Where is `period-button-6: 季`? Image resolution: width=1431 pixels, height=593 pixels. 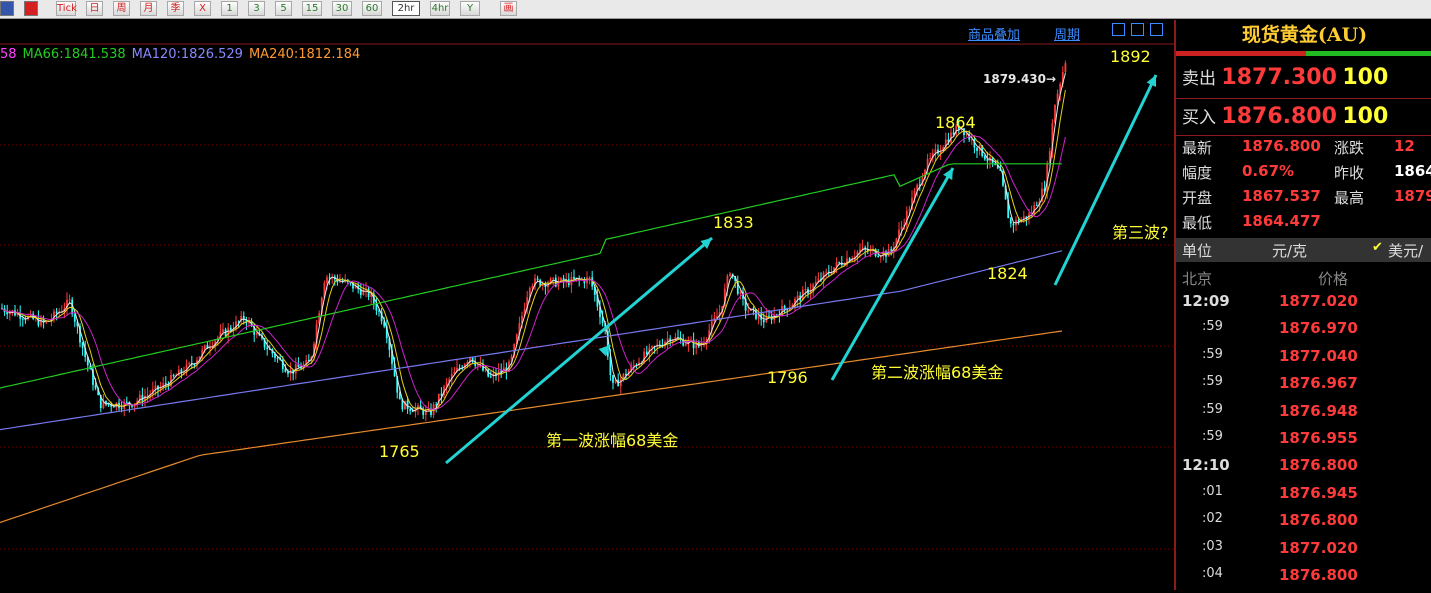 period-button-6: 季 is located at coordinates (175, 8).